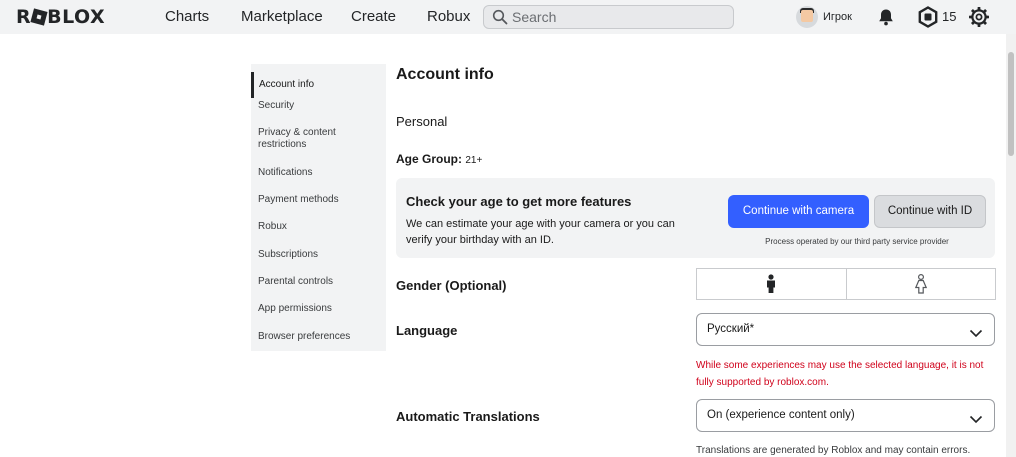  Describe the element at coordinates (1011, 104) in the screenshot. I see `scrollbar-thumb` at that location.